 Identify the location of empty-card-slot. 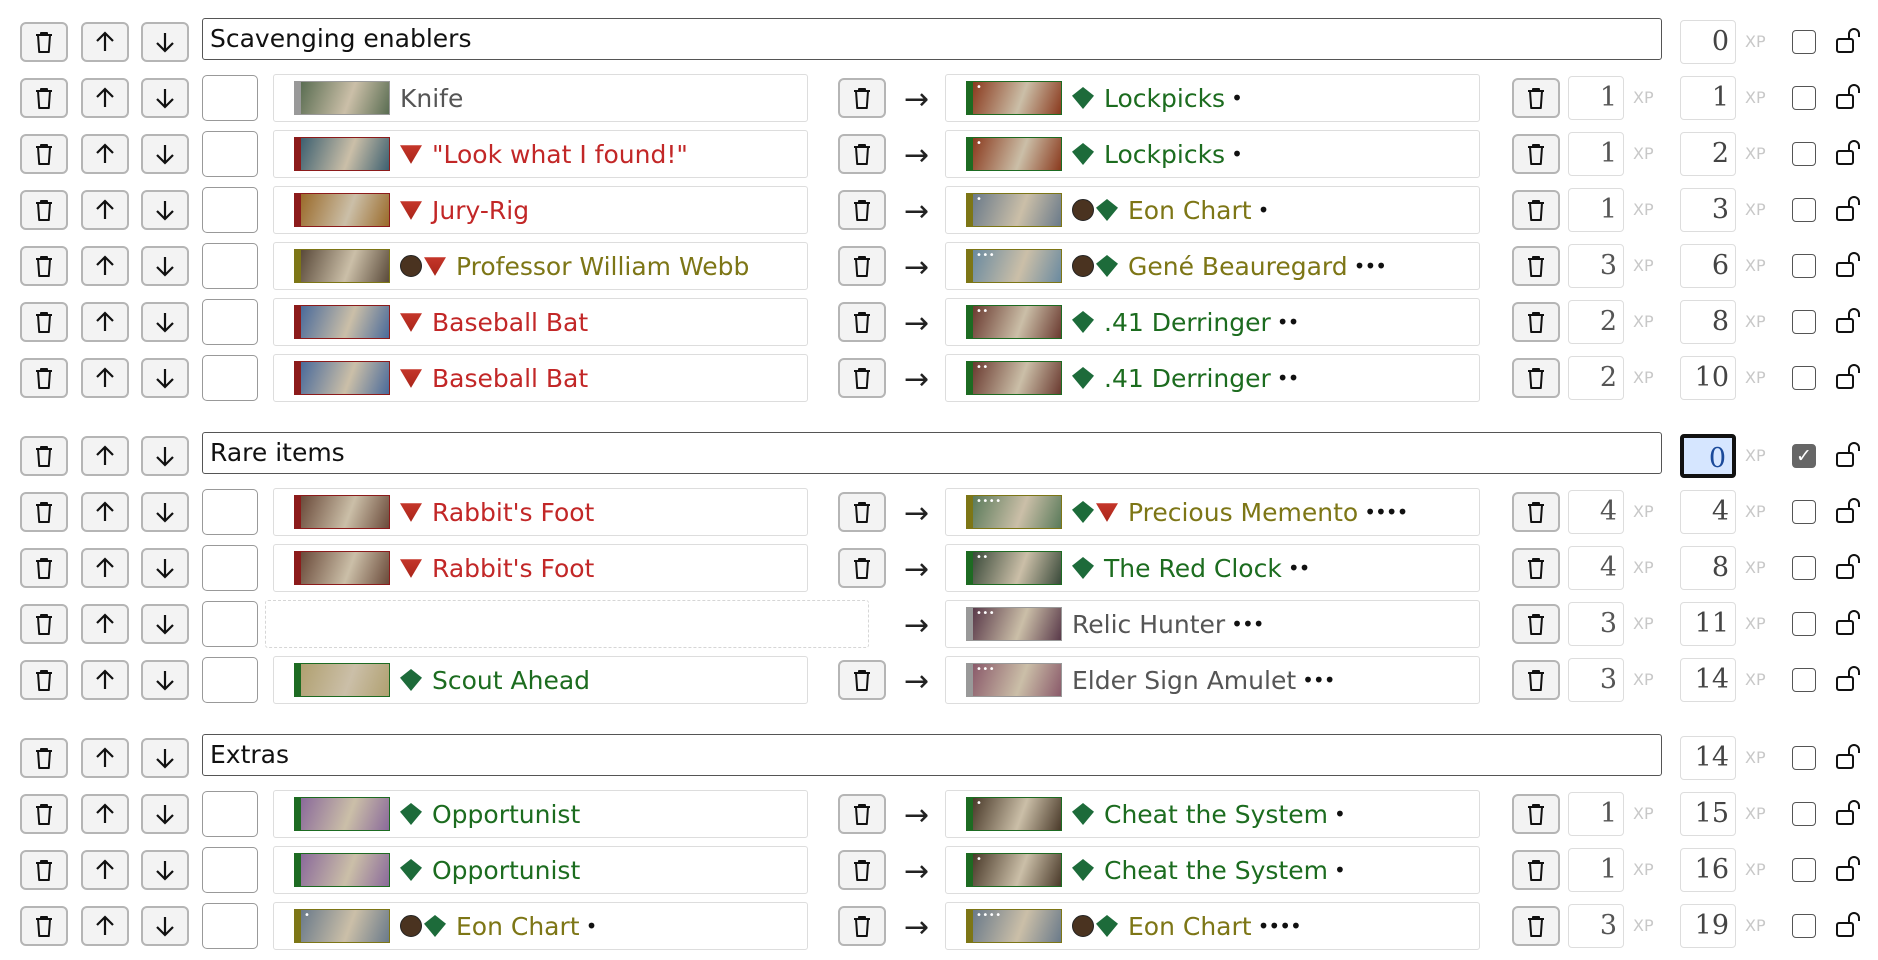
(567, 624).